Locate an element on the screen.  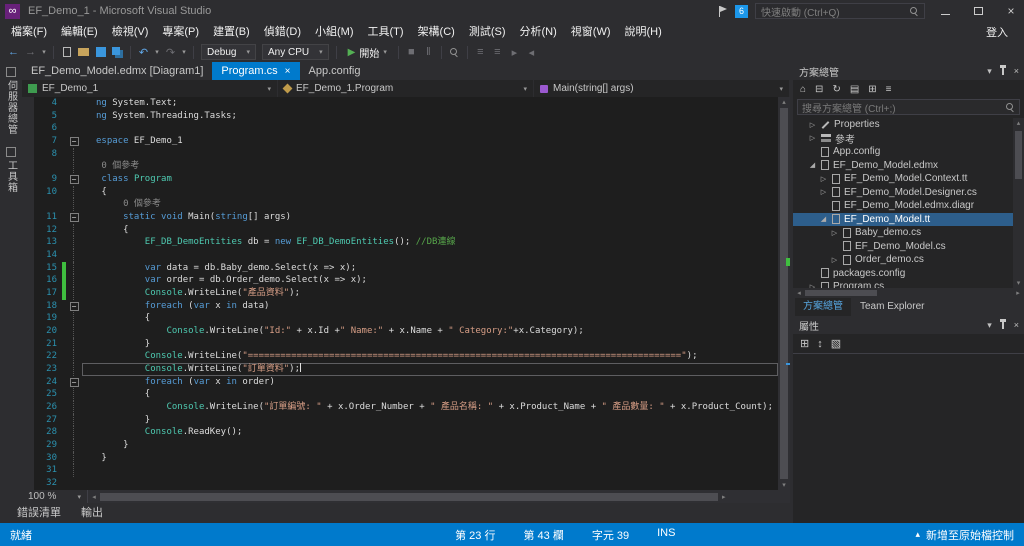
code-row: 6 is located at coordinates (400, 129).